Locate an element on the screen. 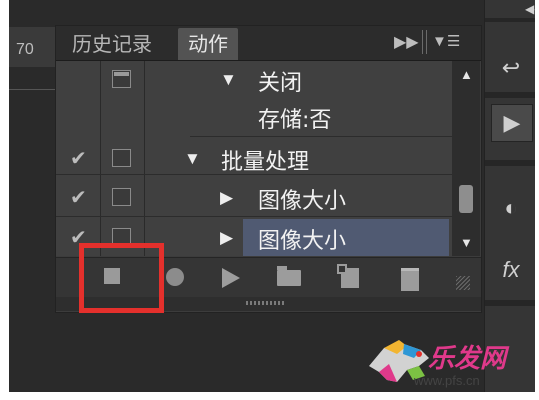 The width and height of the screenshot is (539, 400). action-label: 关闭 is located at coordinates (280, 83).